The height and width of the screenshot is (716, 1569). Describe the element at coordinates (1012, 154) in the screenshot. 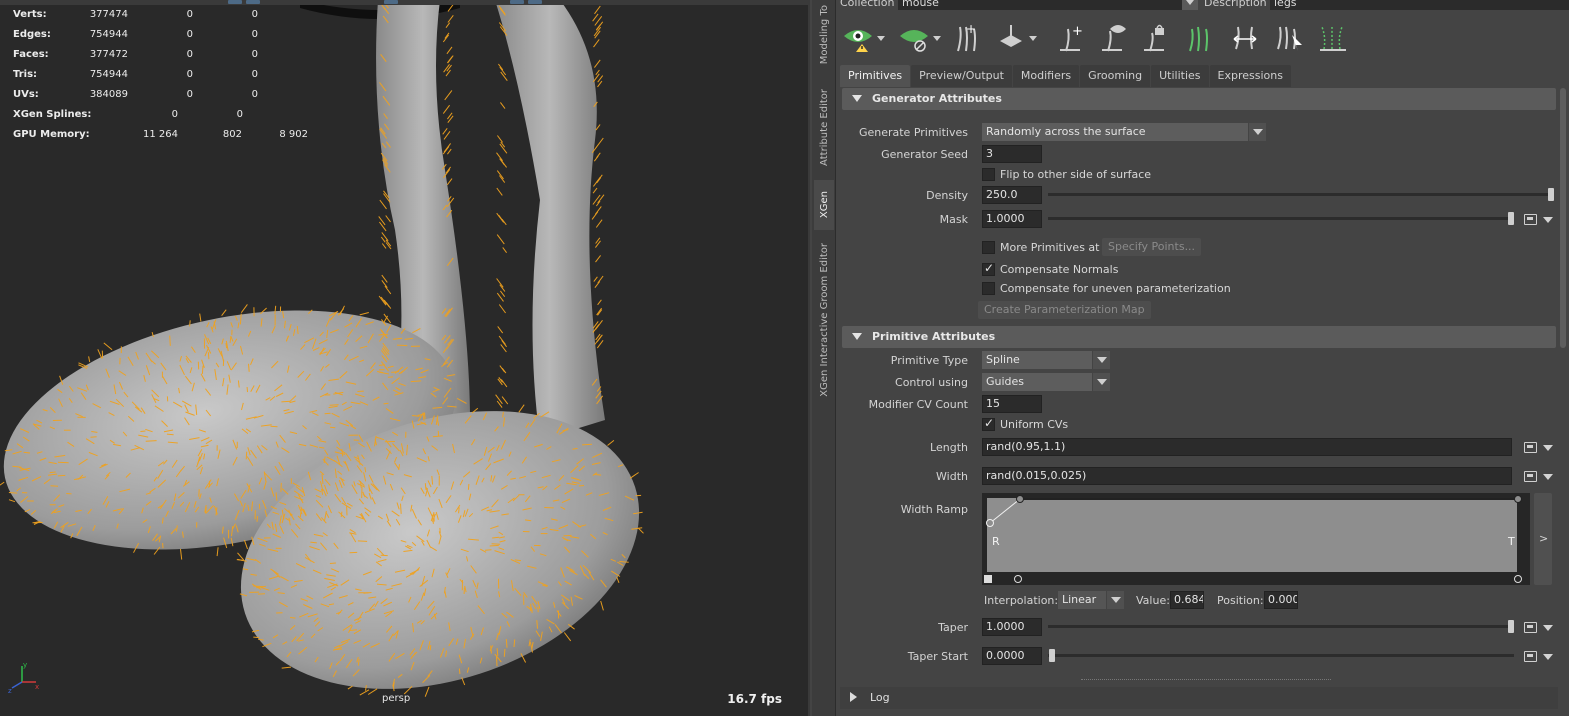

I see `generator-seed-field: 3` at that location.